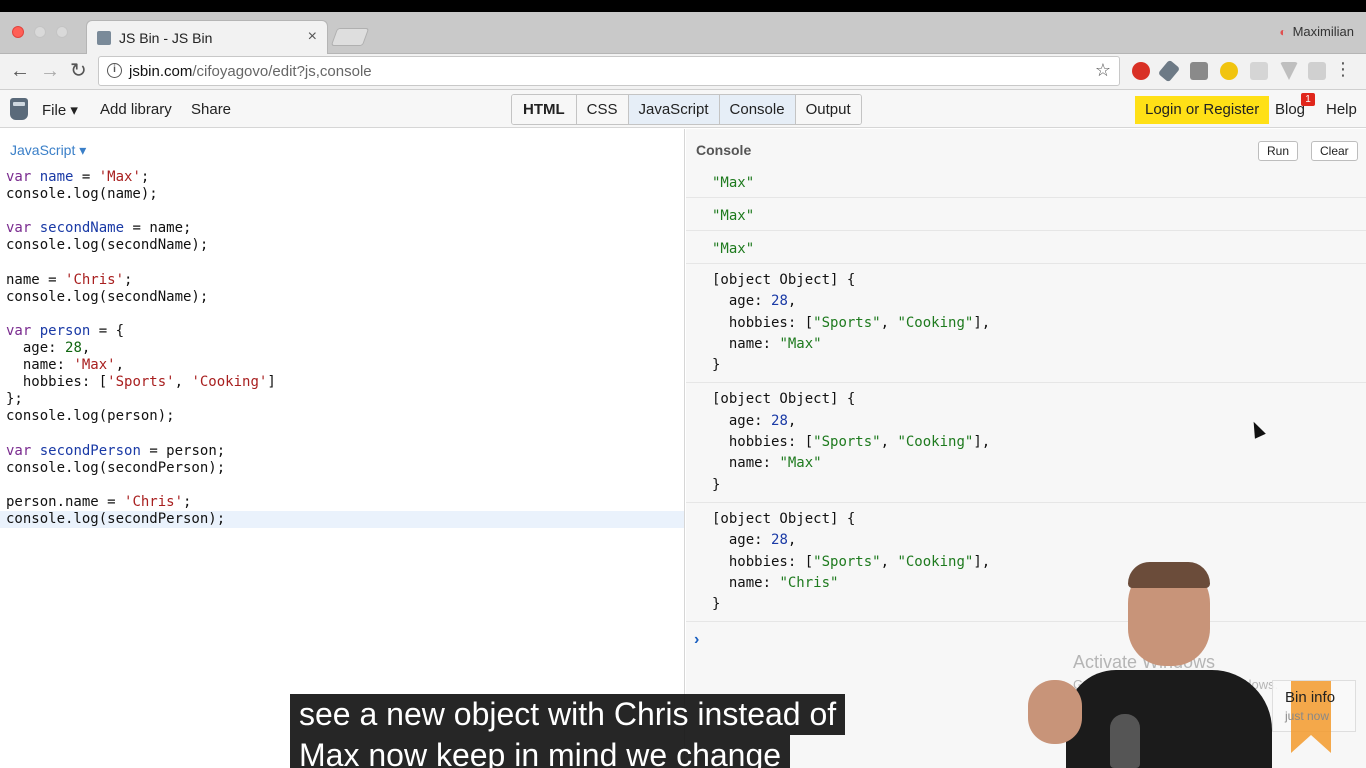  I want to click on extension-red-icon, so click(1141, 71).